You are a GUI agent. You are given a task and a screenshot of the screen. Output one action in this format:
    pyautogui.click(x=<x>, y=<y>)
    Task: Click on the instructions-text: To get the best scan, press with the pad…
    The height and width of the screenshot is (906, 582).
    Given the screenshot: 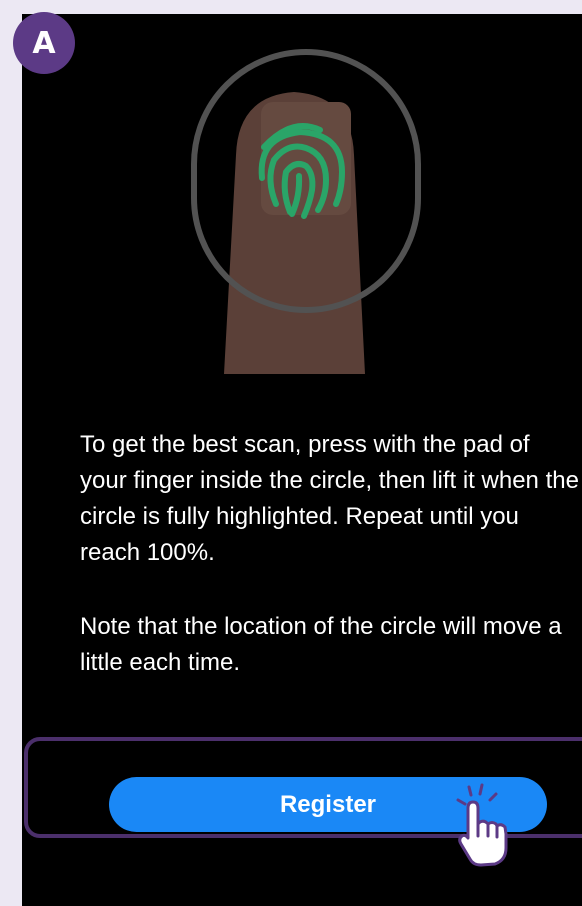 What is the action you would take?
    pyautogui.click(x=329, y=498)
    